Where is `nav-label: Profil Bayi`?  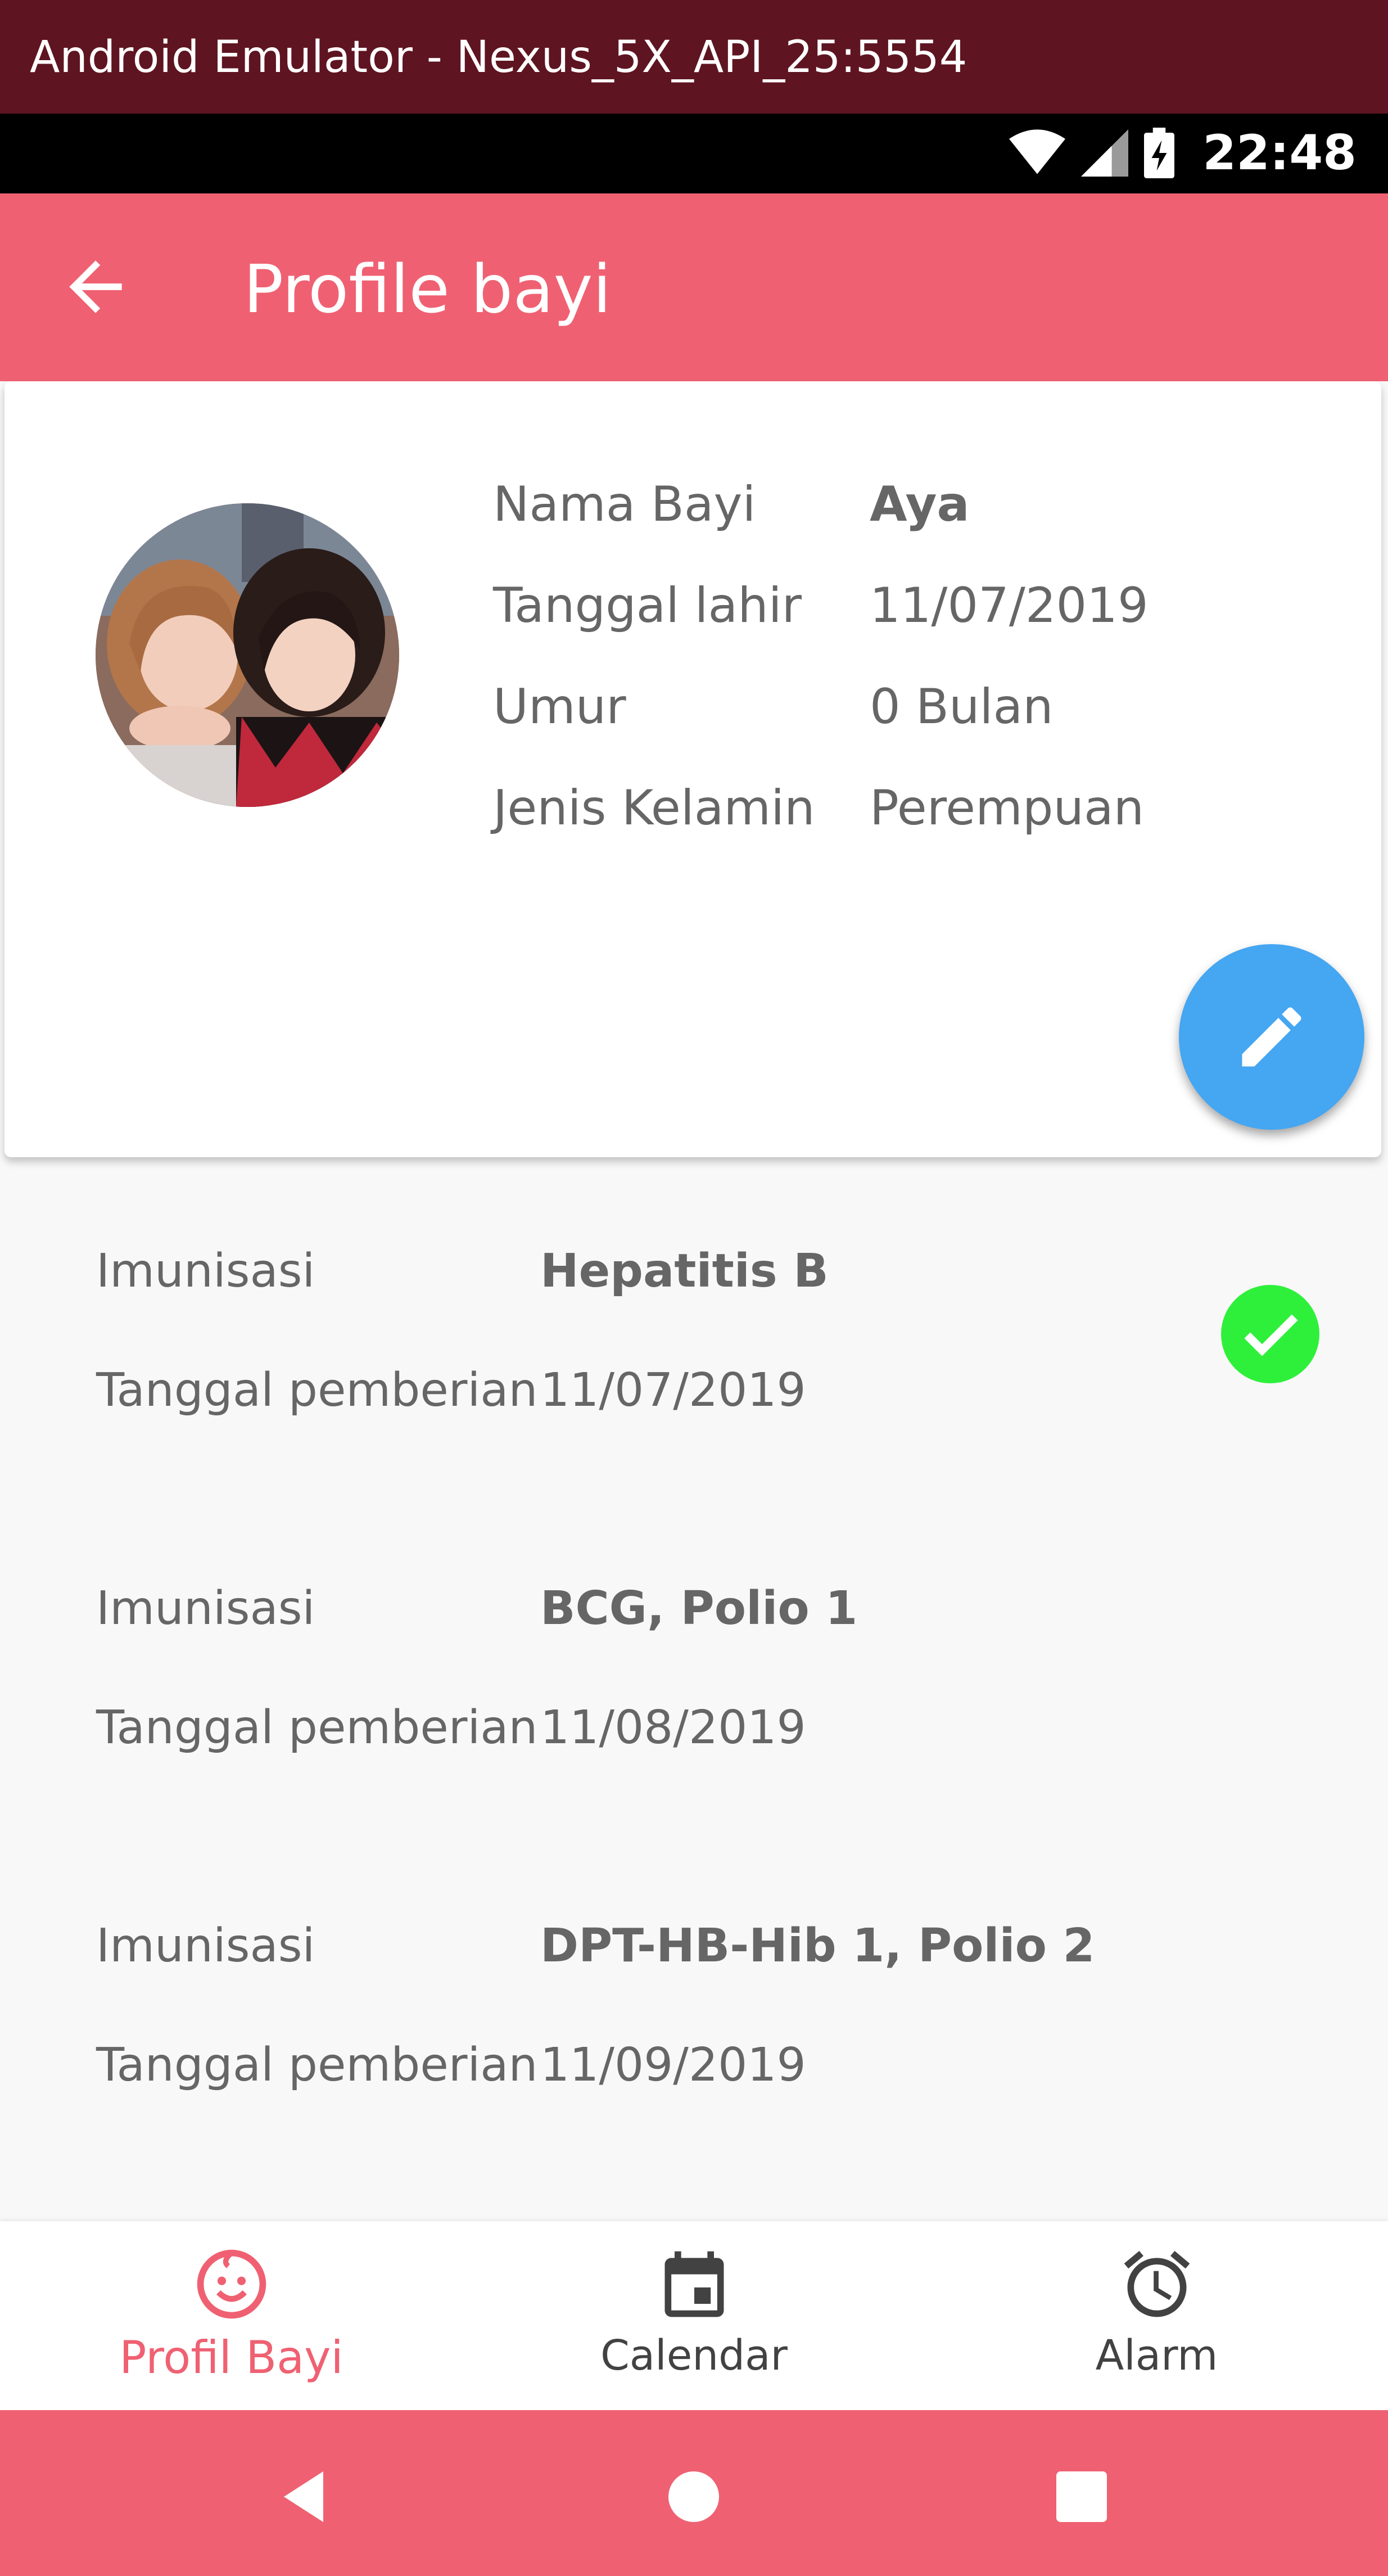
nav-label: Profil Bayi is located at coordinates (231, 2357).